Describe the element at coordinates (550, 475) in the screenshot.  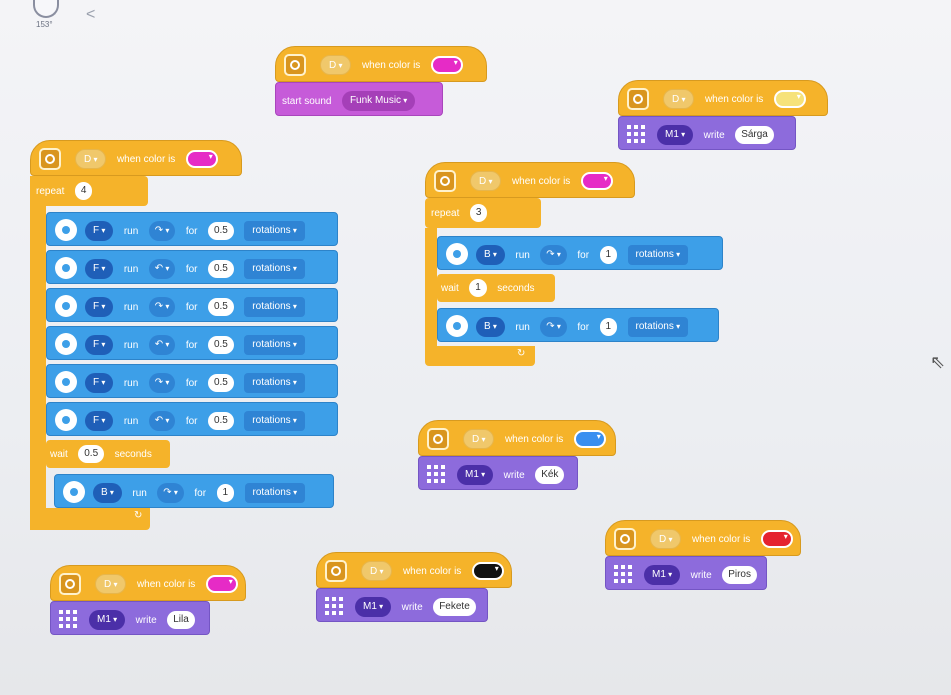
I see `write-text-input: Kék` at that location.